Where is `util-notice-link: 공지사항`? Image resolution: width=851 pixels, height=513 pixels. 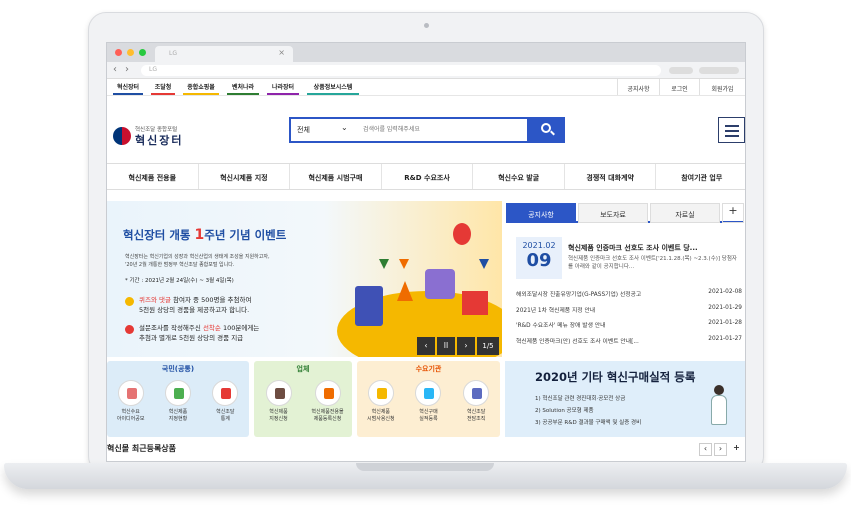 util-notice-link: 공지사항 is located at coordinates (638, 87).